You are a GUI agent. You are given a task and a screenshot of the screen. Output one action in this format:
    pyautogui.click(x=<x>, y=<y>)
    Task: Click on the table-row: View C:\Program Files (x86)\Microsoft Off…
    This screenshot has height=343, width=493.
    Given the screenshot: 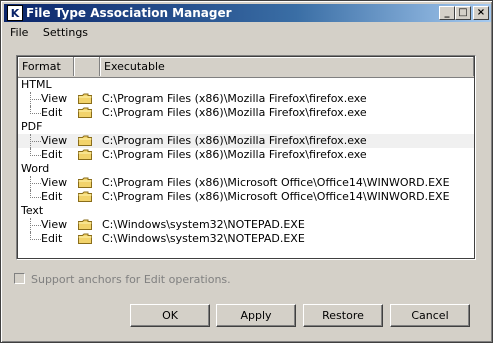 What is the action you would take?
    pyautogui.click(x=246, y=183)
    